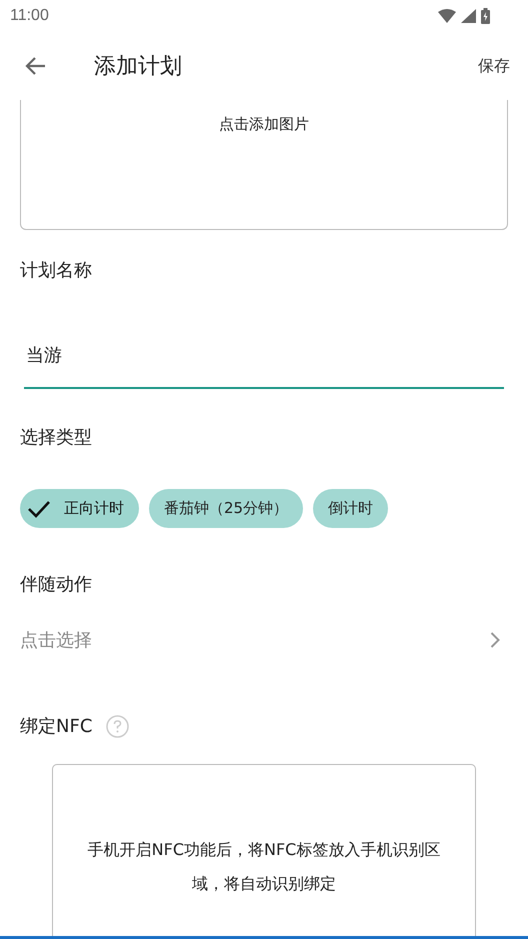 The width and height of the screenshot is (528, 939). I want to click on chevron-right-icon, so click(495, 640).